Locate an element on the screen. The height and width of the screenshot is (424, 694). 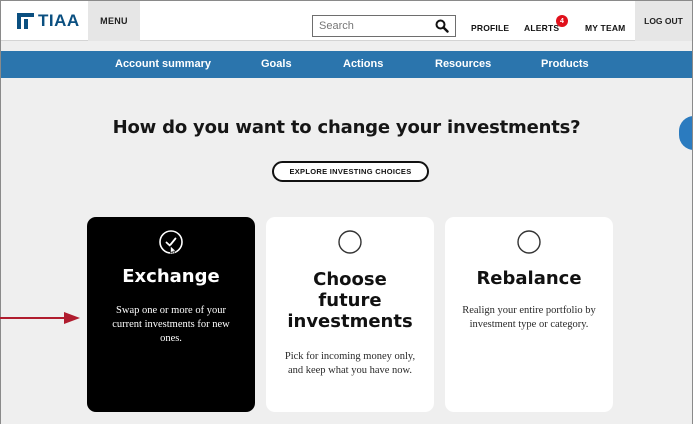
nav-item-account-summary: Account summary is located at coordinates (163, 64).